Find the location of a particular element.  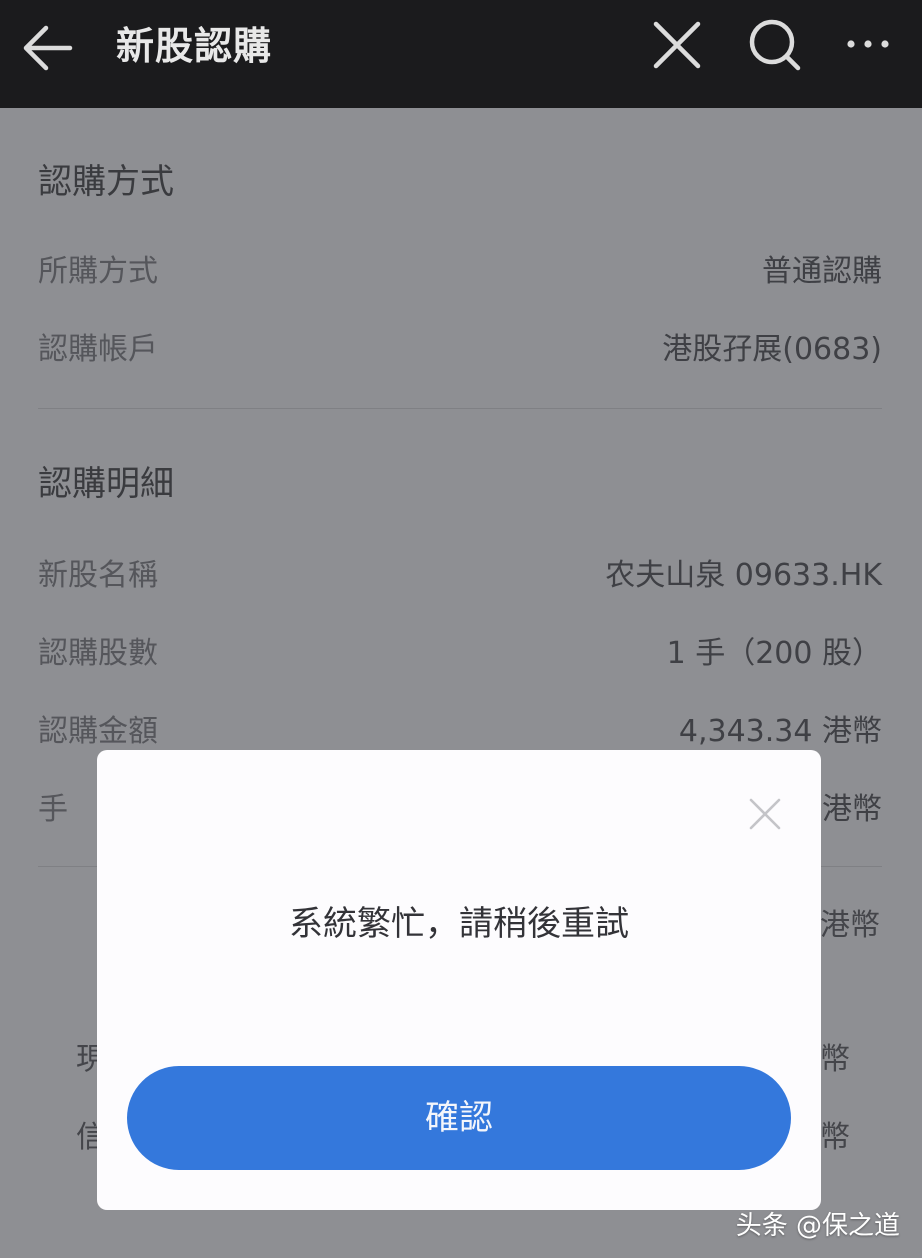

row-label-subscription-type: 所購方式 is located at coordinates (98, 271).